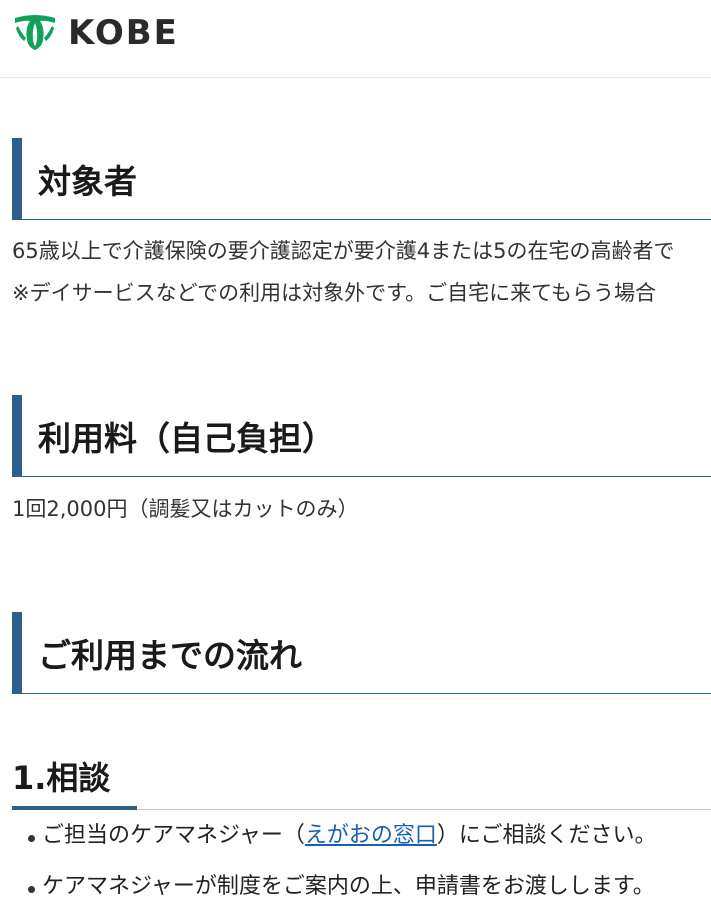 The width and height of the screenshot is (711, 902). What do you see at coordinates (361, 436) in the screenshot?
I see `section-title-fee: 利用料（自己負担）` at bounding box center [361, 436].